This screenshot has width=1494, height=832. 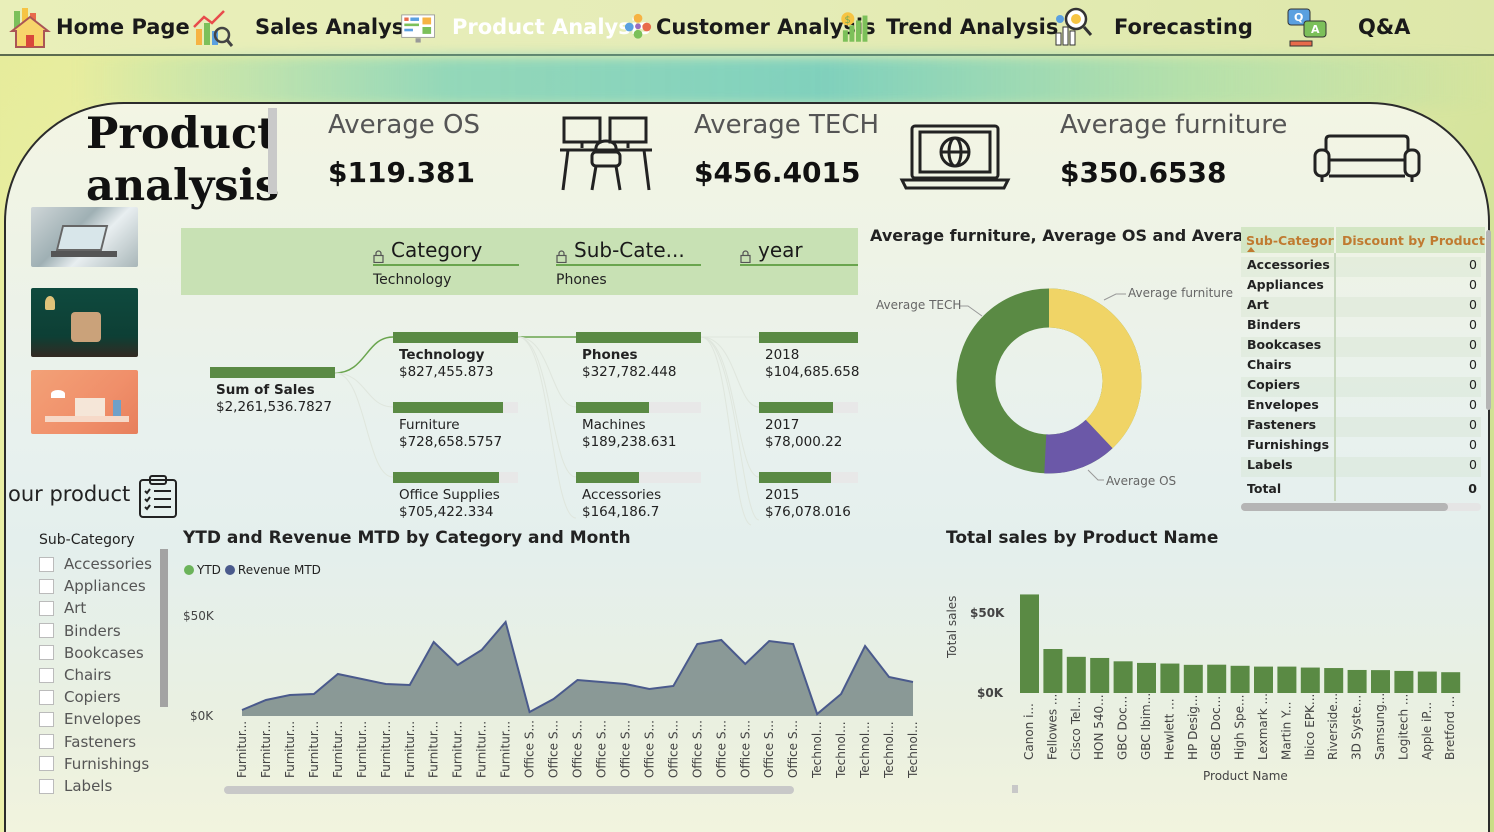 I want to click on kpi-tech-value: $456.4015, so click(x=777, y=172).